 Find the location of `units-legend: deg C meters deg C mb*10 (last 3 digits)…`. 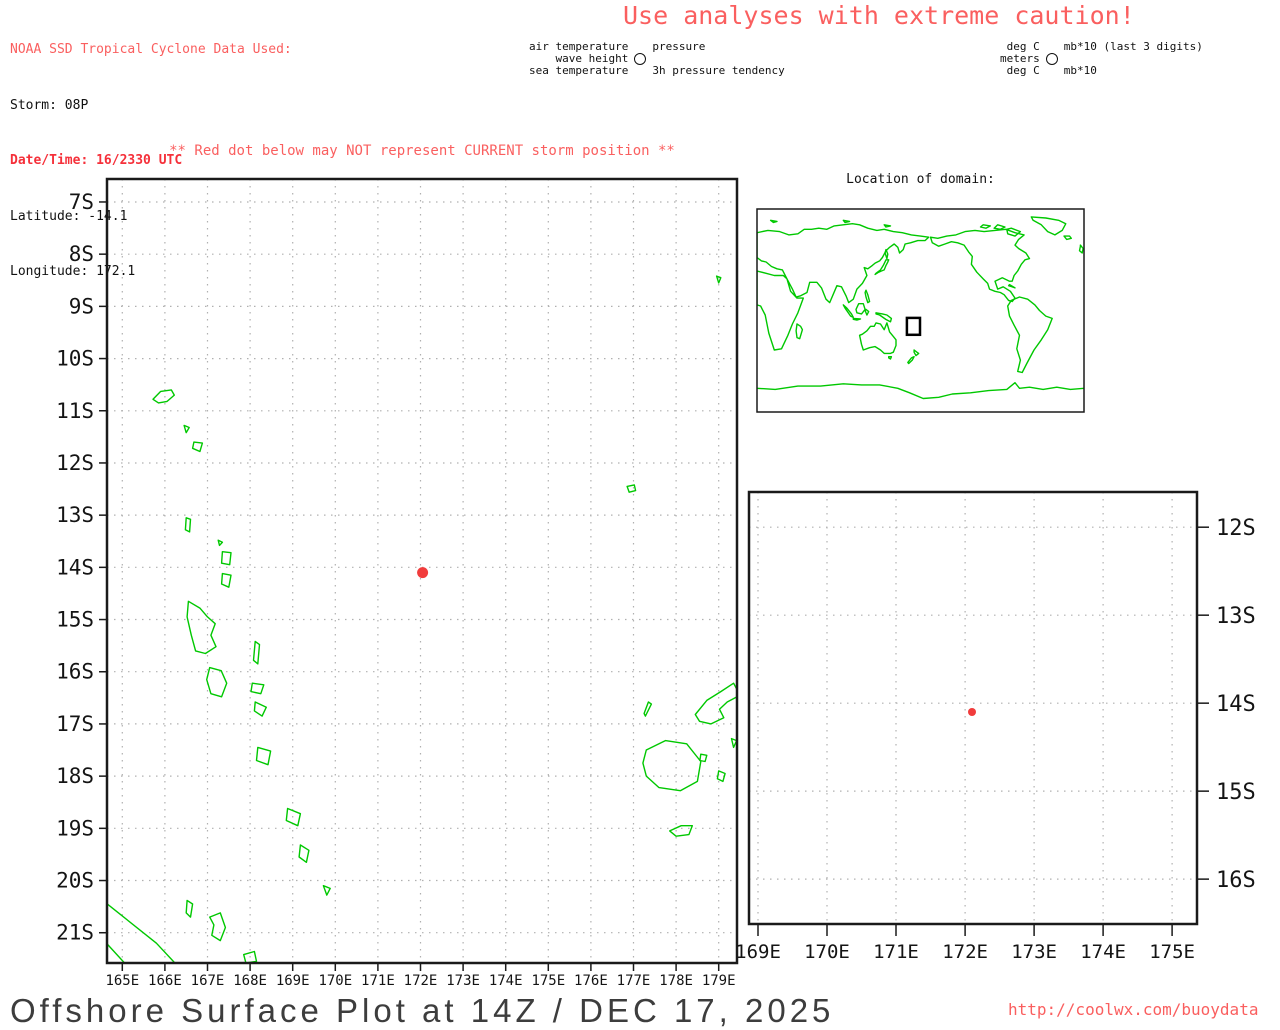

units-legend: deg C meters deg C mb*10 (last 3 digits)… is located at coordinates (1101, 59).